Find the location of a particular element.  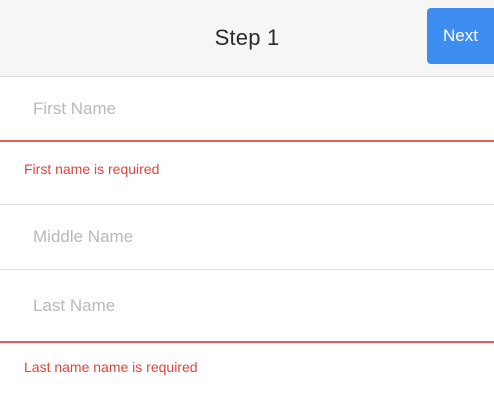

page-title: Step 1 is located at coordinates (247, 37).